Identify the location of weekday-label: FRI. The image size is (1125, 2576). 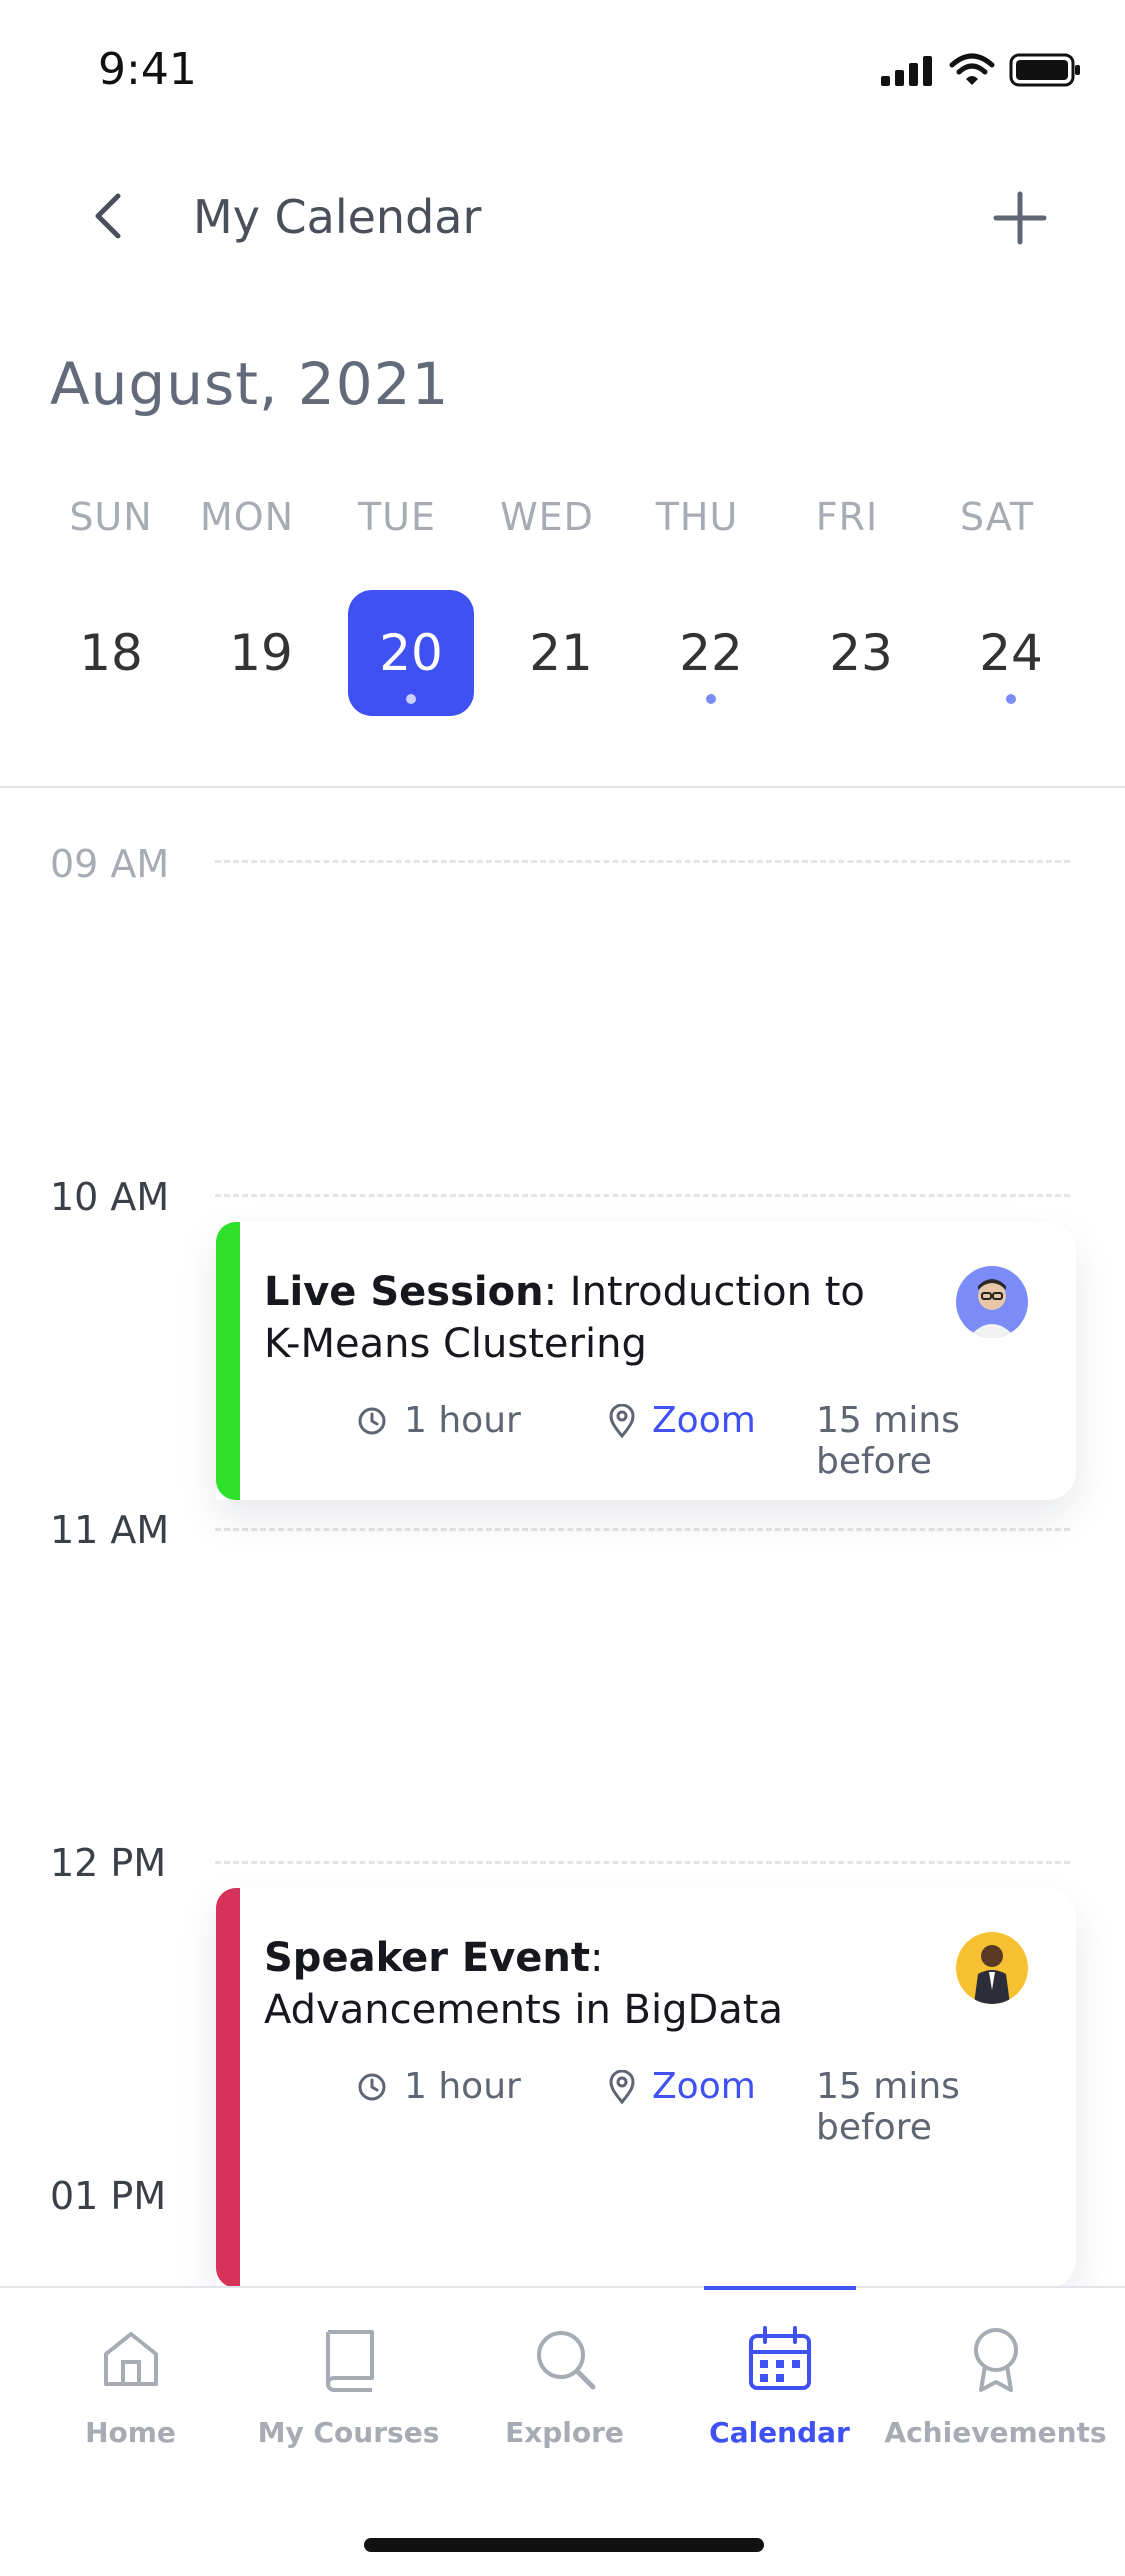
(847, 517).